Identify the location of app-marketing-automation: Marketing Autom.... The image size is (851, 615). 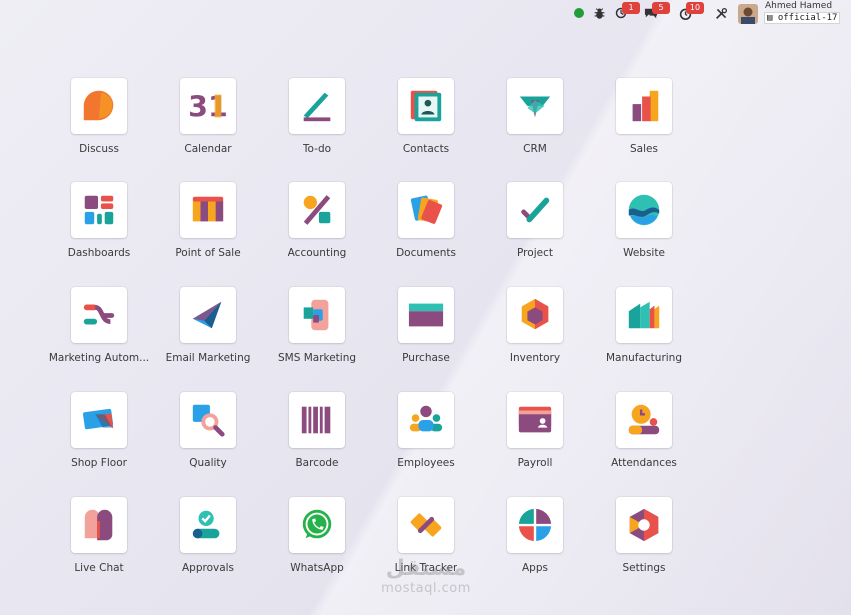
(99, 325).